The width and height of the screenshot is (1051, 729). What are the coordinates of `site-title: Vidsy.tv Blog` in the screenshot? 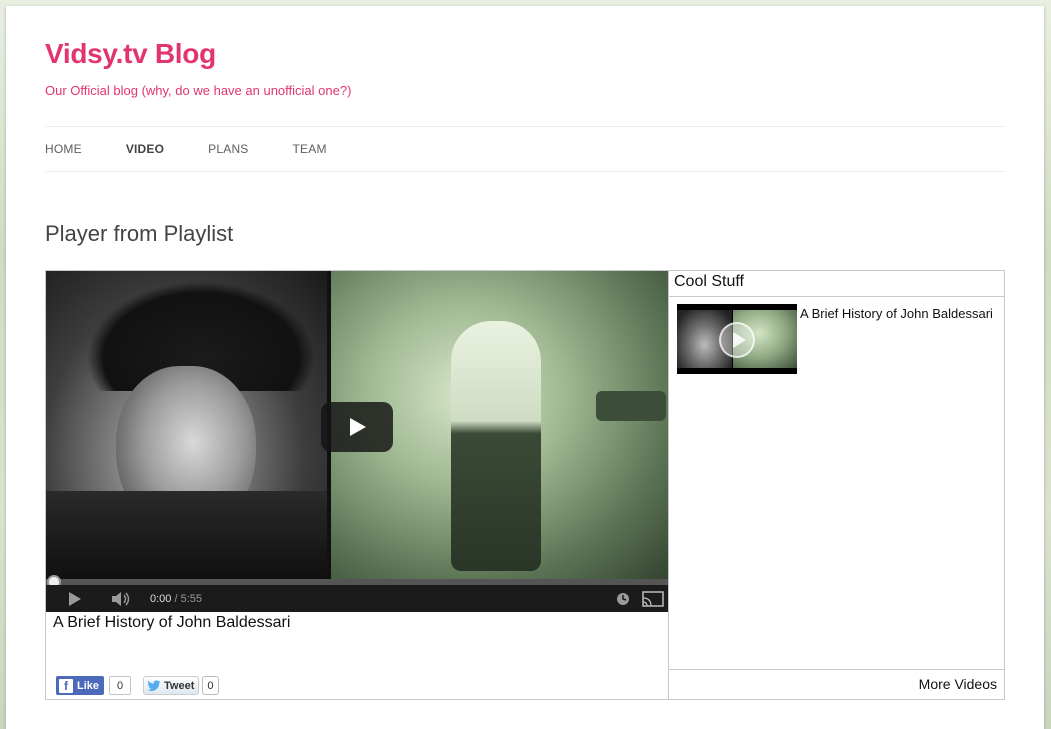 It's located at (130, 54).